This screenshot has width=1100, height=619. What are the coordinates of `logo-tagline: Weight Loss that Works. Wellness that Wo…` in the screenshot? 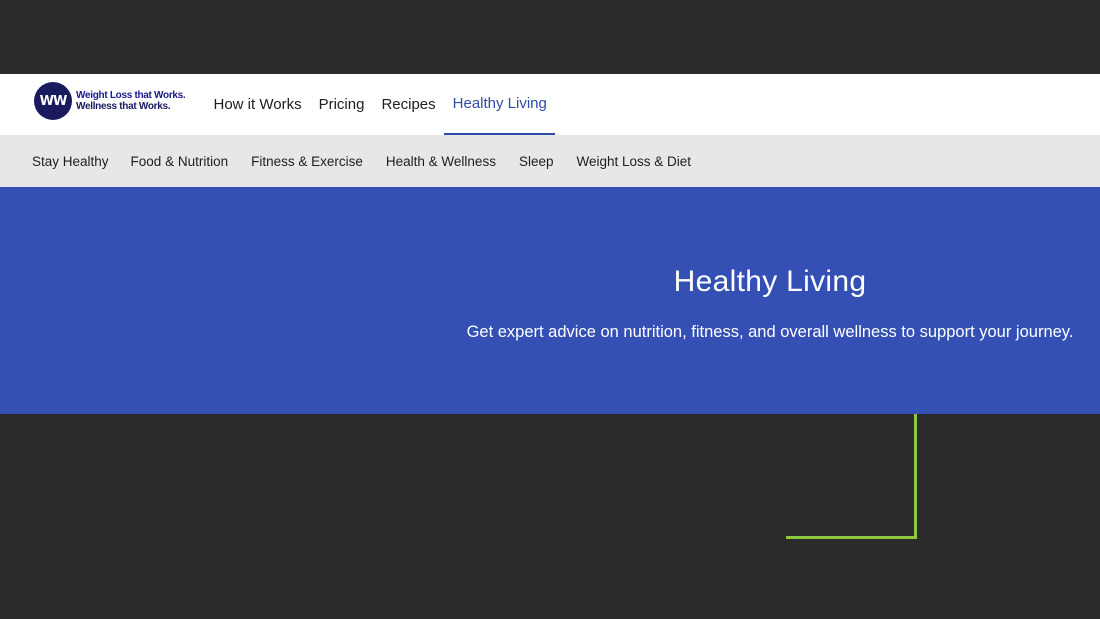 It's located at (131, 101).